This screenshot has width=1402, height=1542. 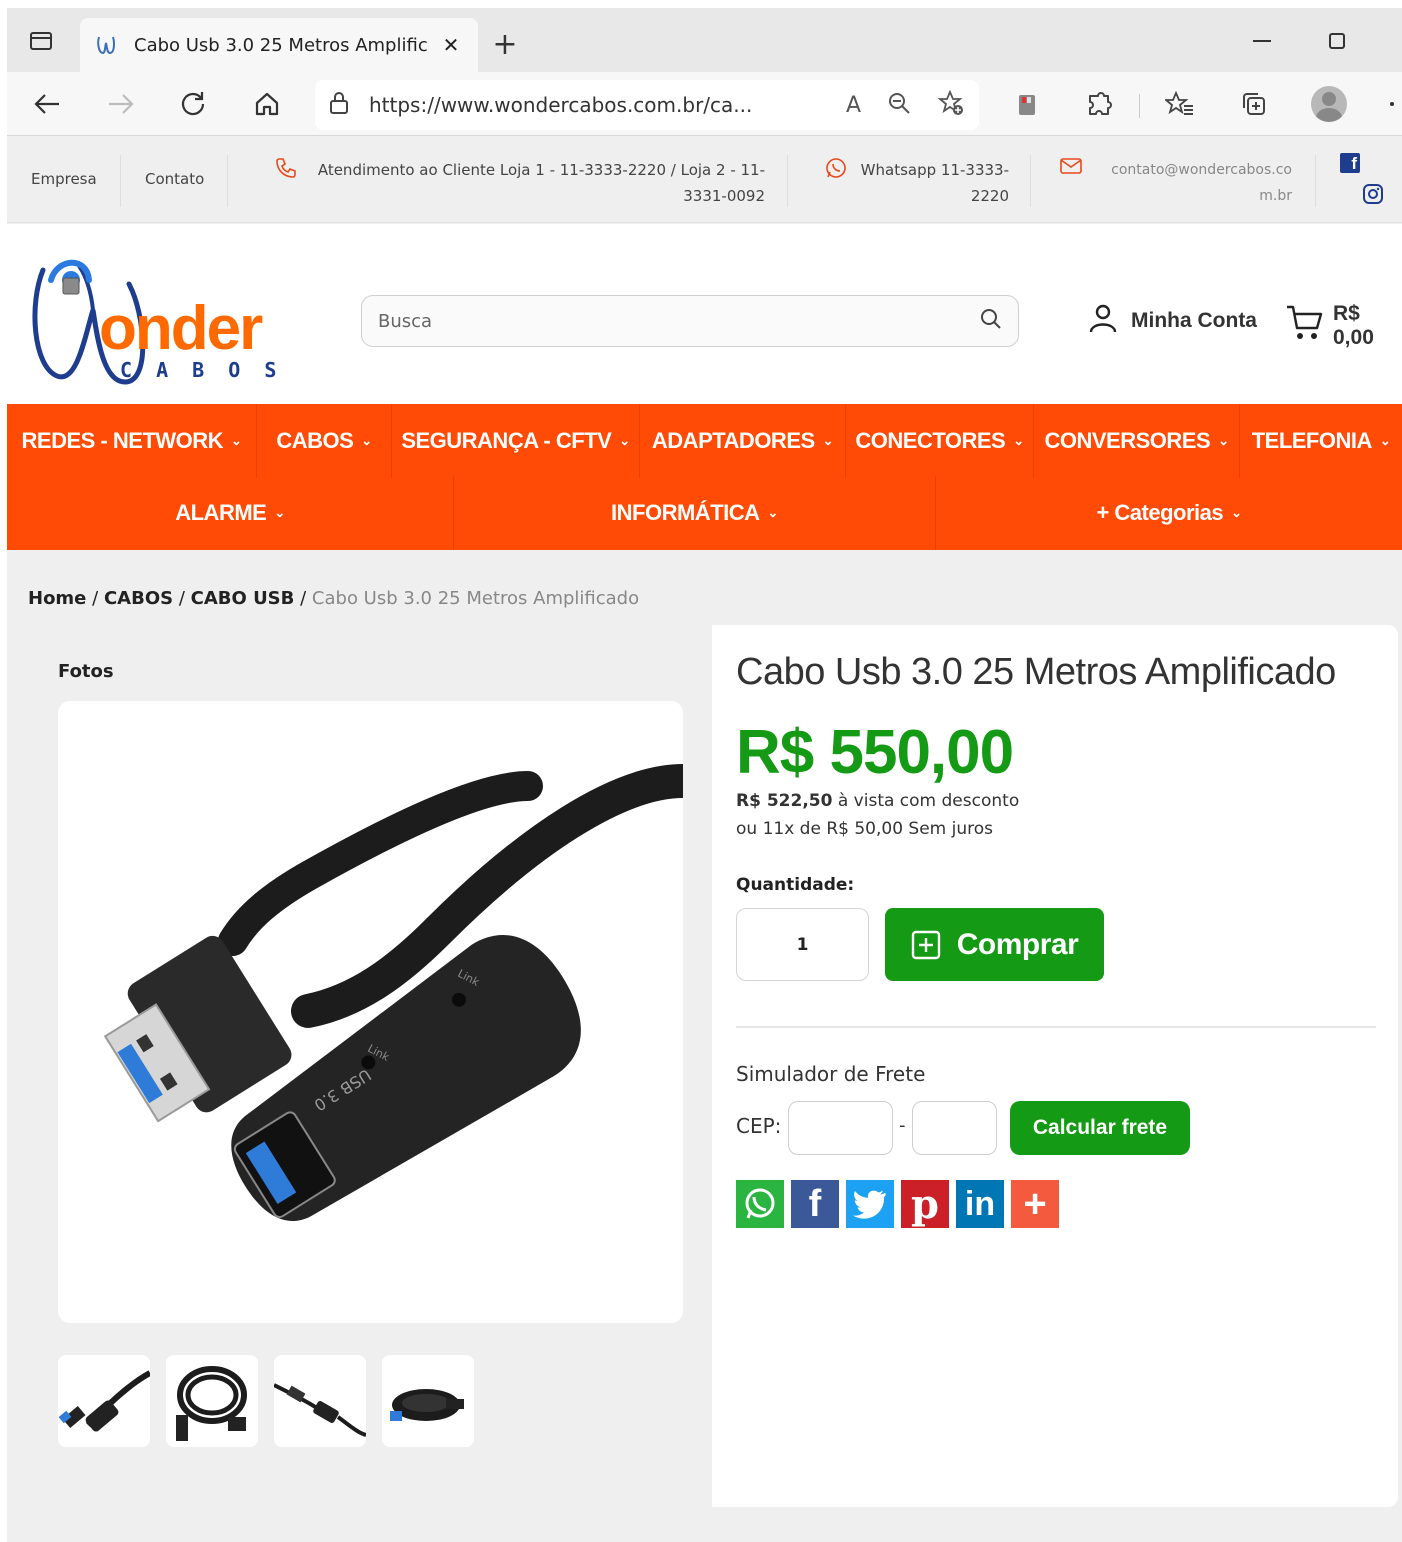 I want to click on product-title: Cabo Usb 3.0 25 Metros Amplificado, so click(x=1036, y=672).